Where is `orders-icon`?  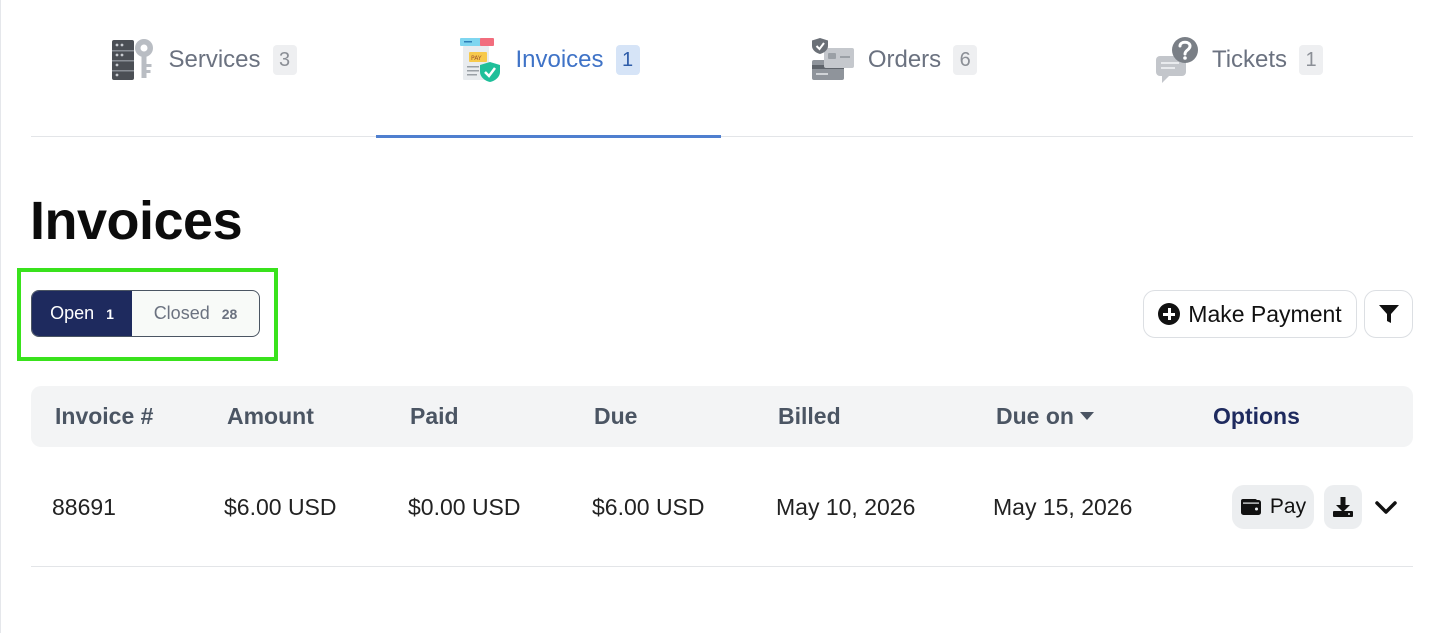 orders-icon is located at coordinates (832, 58).